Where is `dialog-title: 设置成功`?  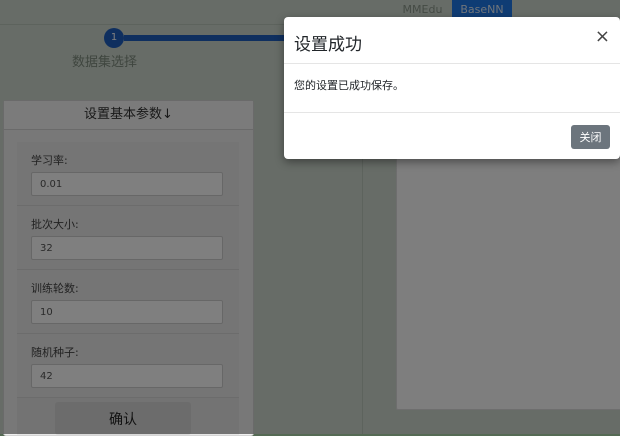 dialog-title: 设置成功 is located at coordinates (328, 45).